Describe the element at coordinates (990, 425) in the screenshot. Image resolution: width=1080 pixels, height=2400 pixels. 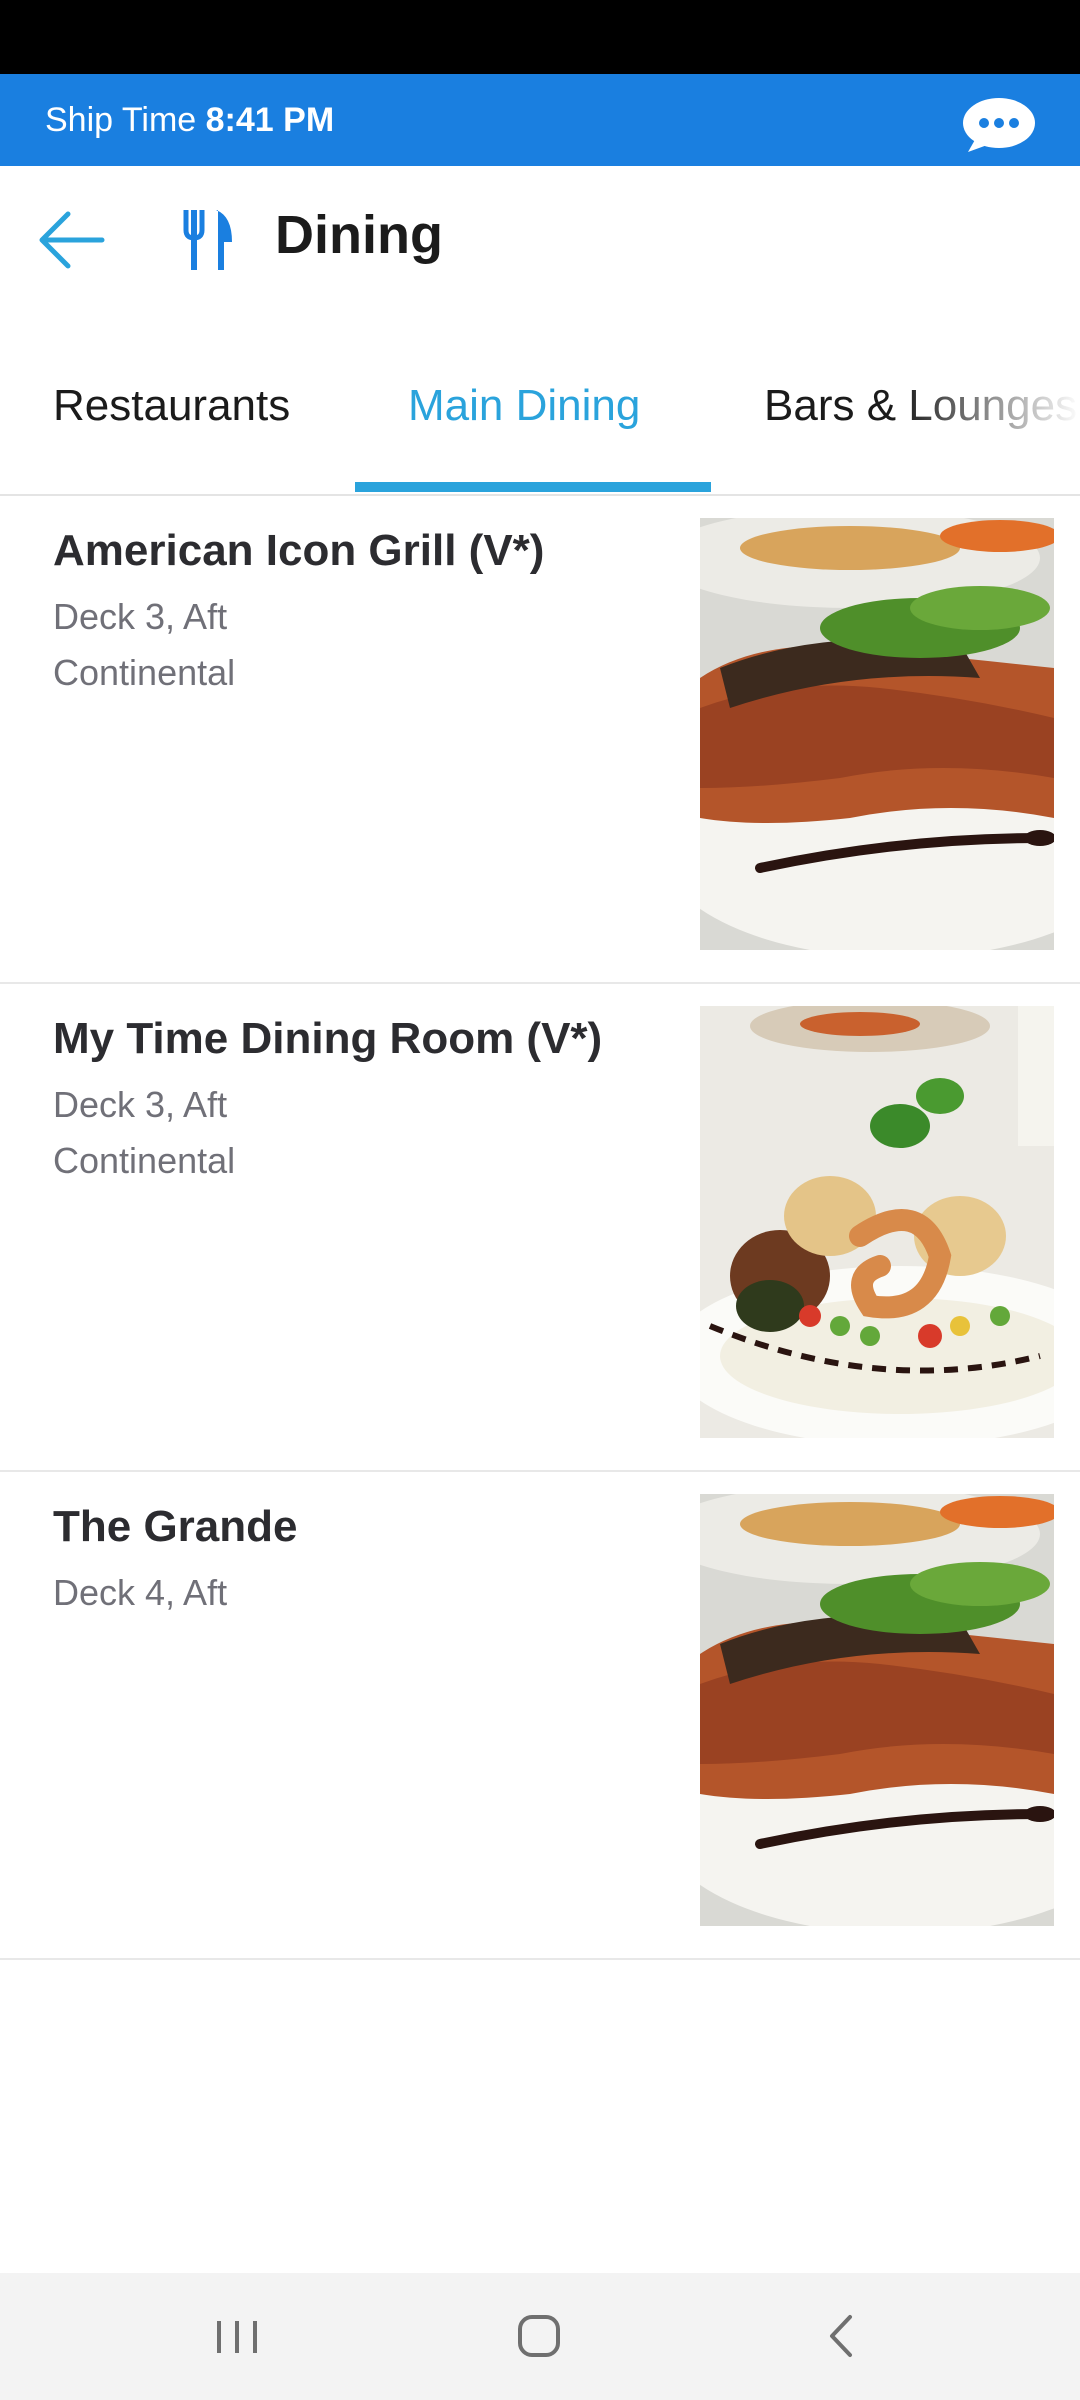
I see `tabs-fade` at that location.